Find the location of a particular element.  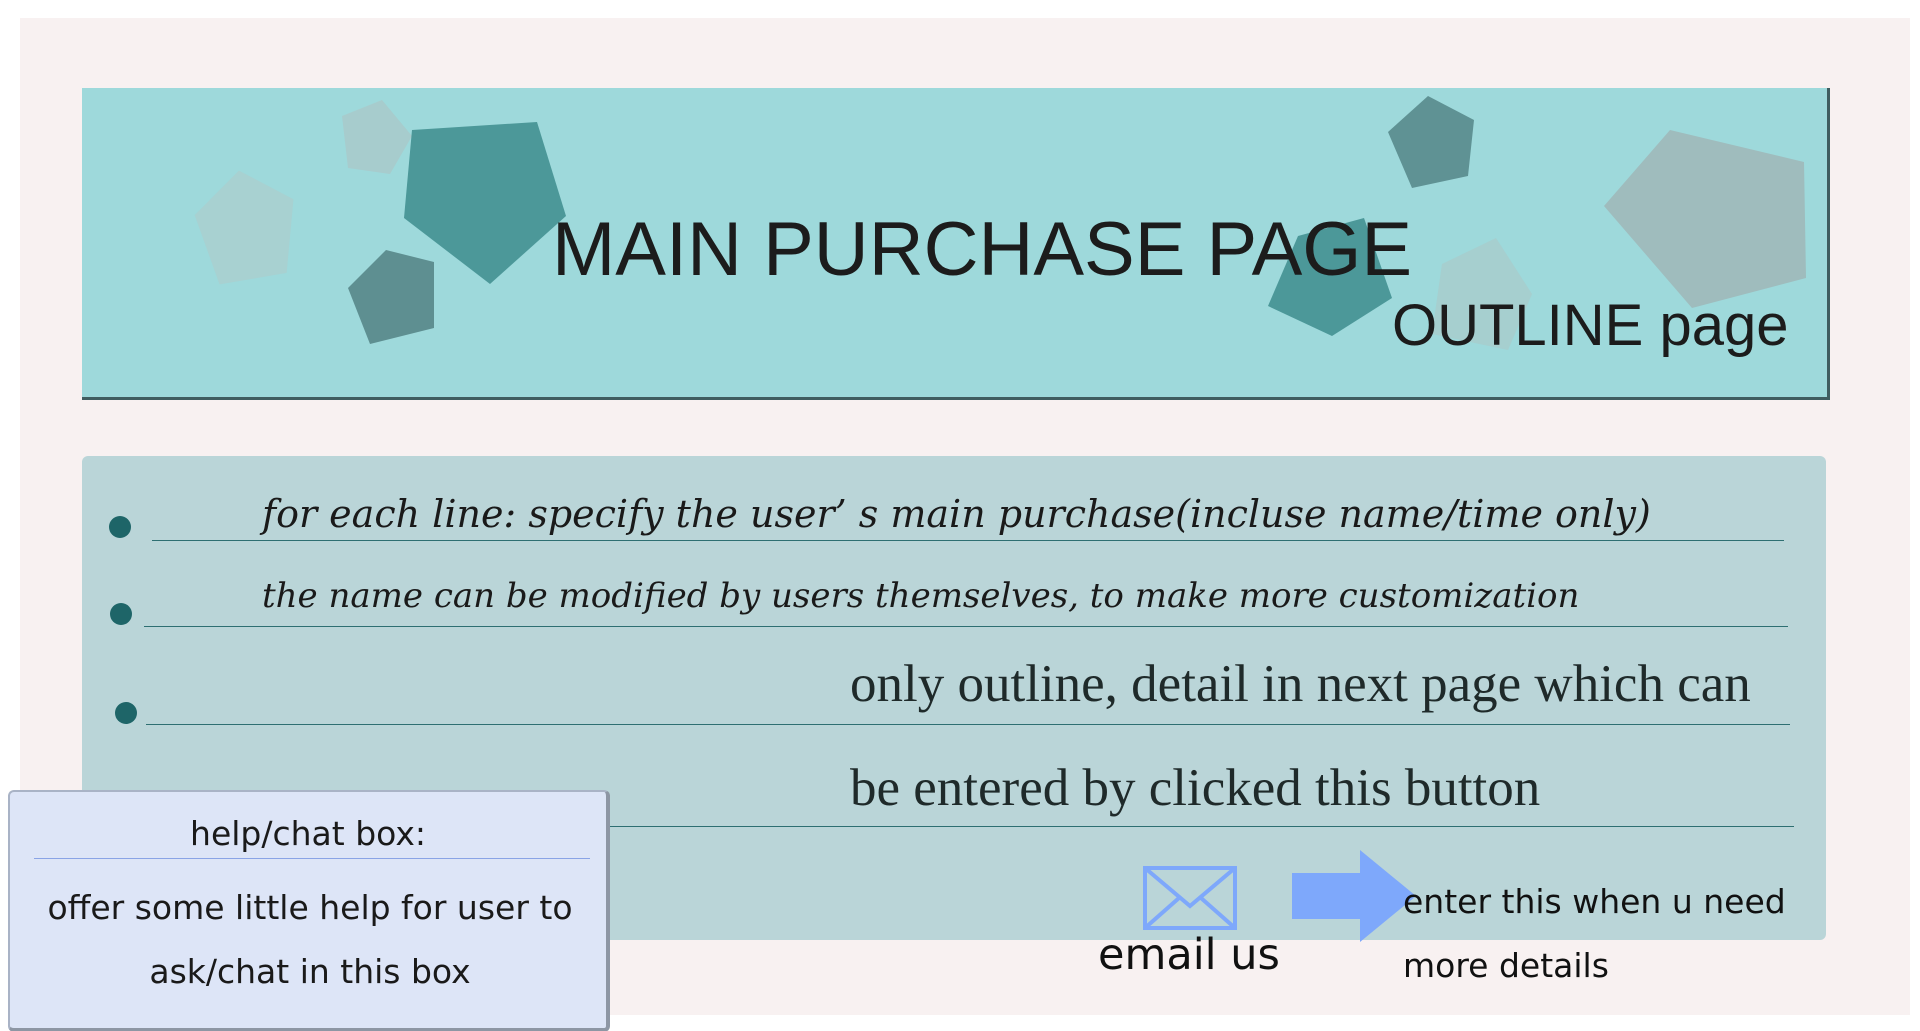

more-details-hint: enter this when u need more details is located at coordinates (1613, 934).